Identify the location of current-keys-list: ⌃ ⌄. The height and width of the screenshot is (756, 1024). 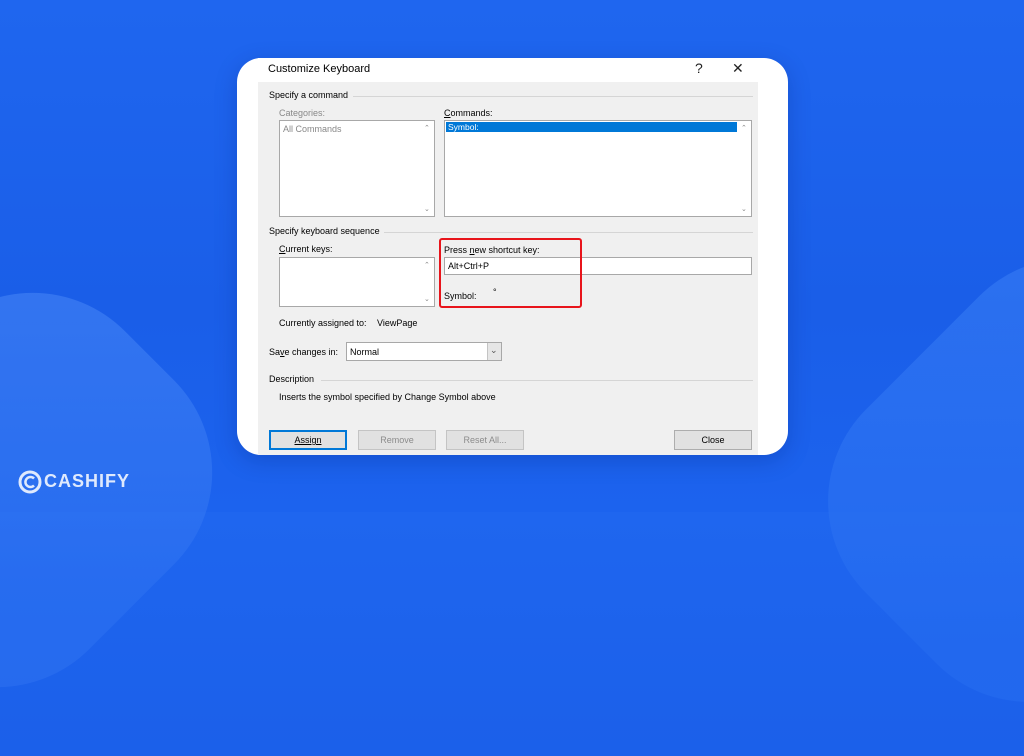
(357, 282).